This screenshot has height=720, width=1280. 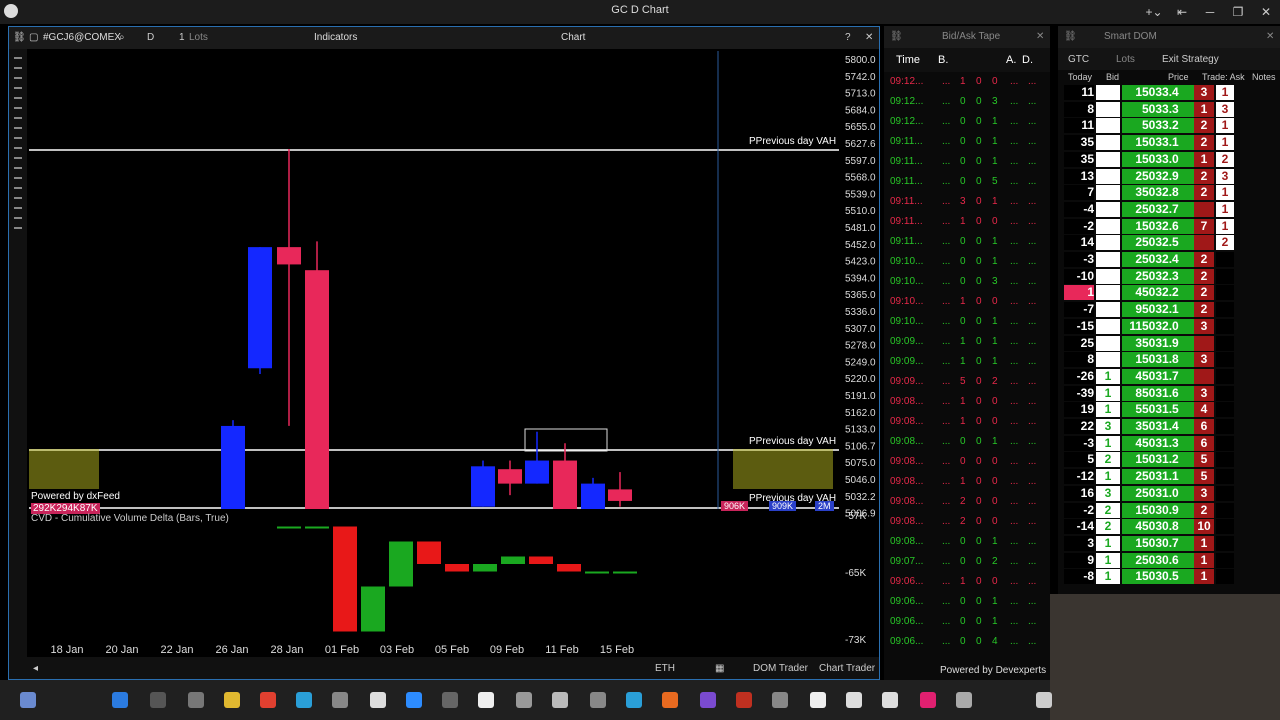 What do you see at coordinates (1169, 142) in the screenshot?
I see `dom-row: 35 1 5033.1 2 1` at bounding box center [1169, 142].